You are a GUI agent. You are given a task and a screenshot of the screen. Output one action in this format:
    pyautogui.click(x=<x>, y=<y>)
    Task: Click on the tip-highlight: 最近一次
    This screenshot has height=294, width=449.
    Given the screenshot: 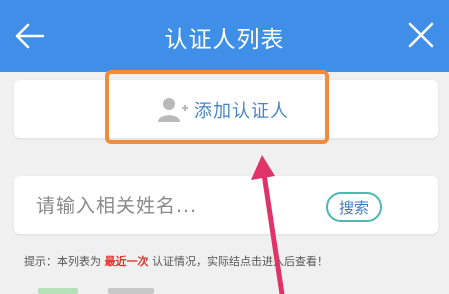 What is the action you would take?
    pyautogui.click(x=126, y=261)
    